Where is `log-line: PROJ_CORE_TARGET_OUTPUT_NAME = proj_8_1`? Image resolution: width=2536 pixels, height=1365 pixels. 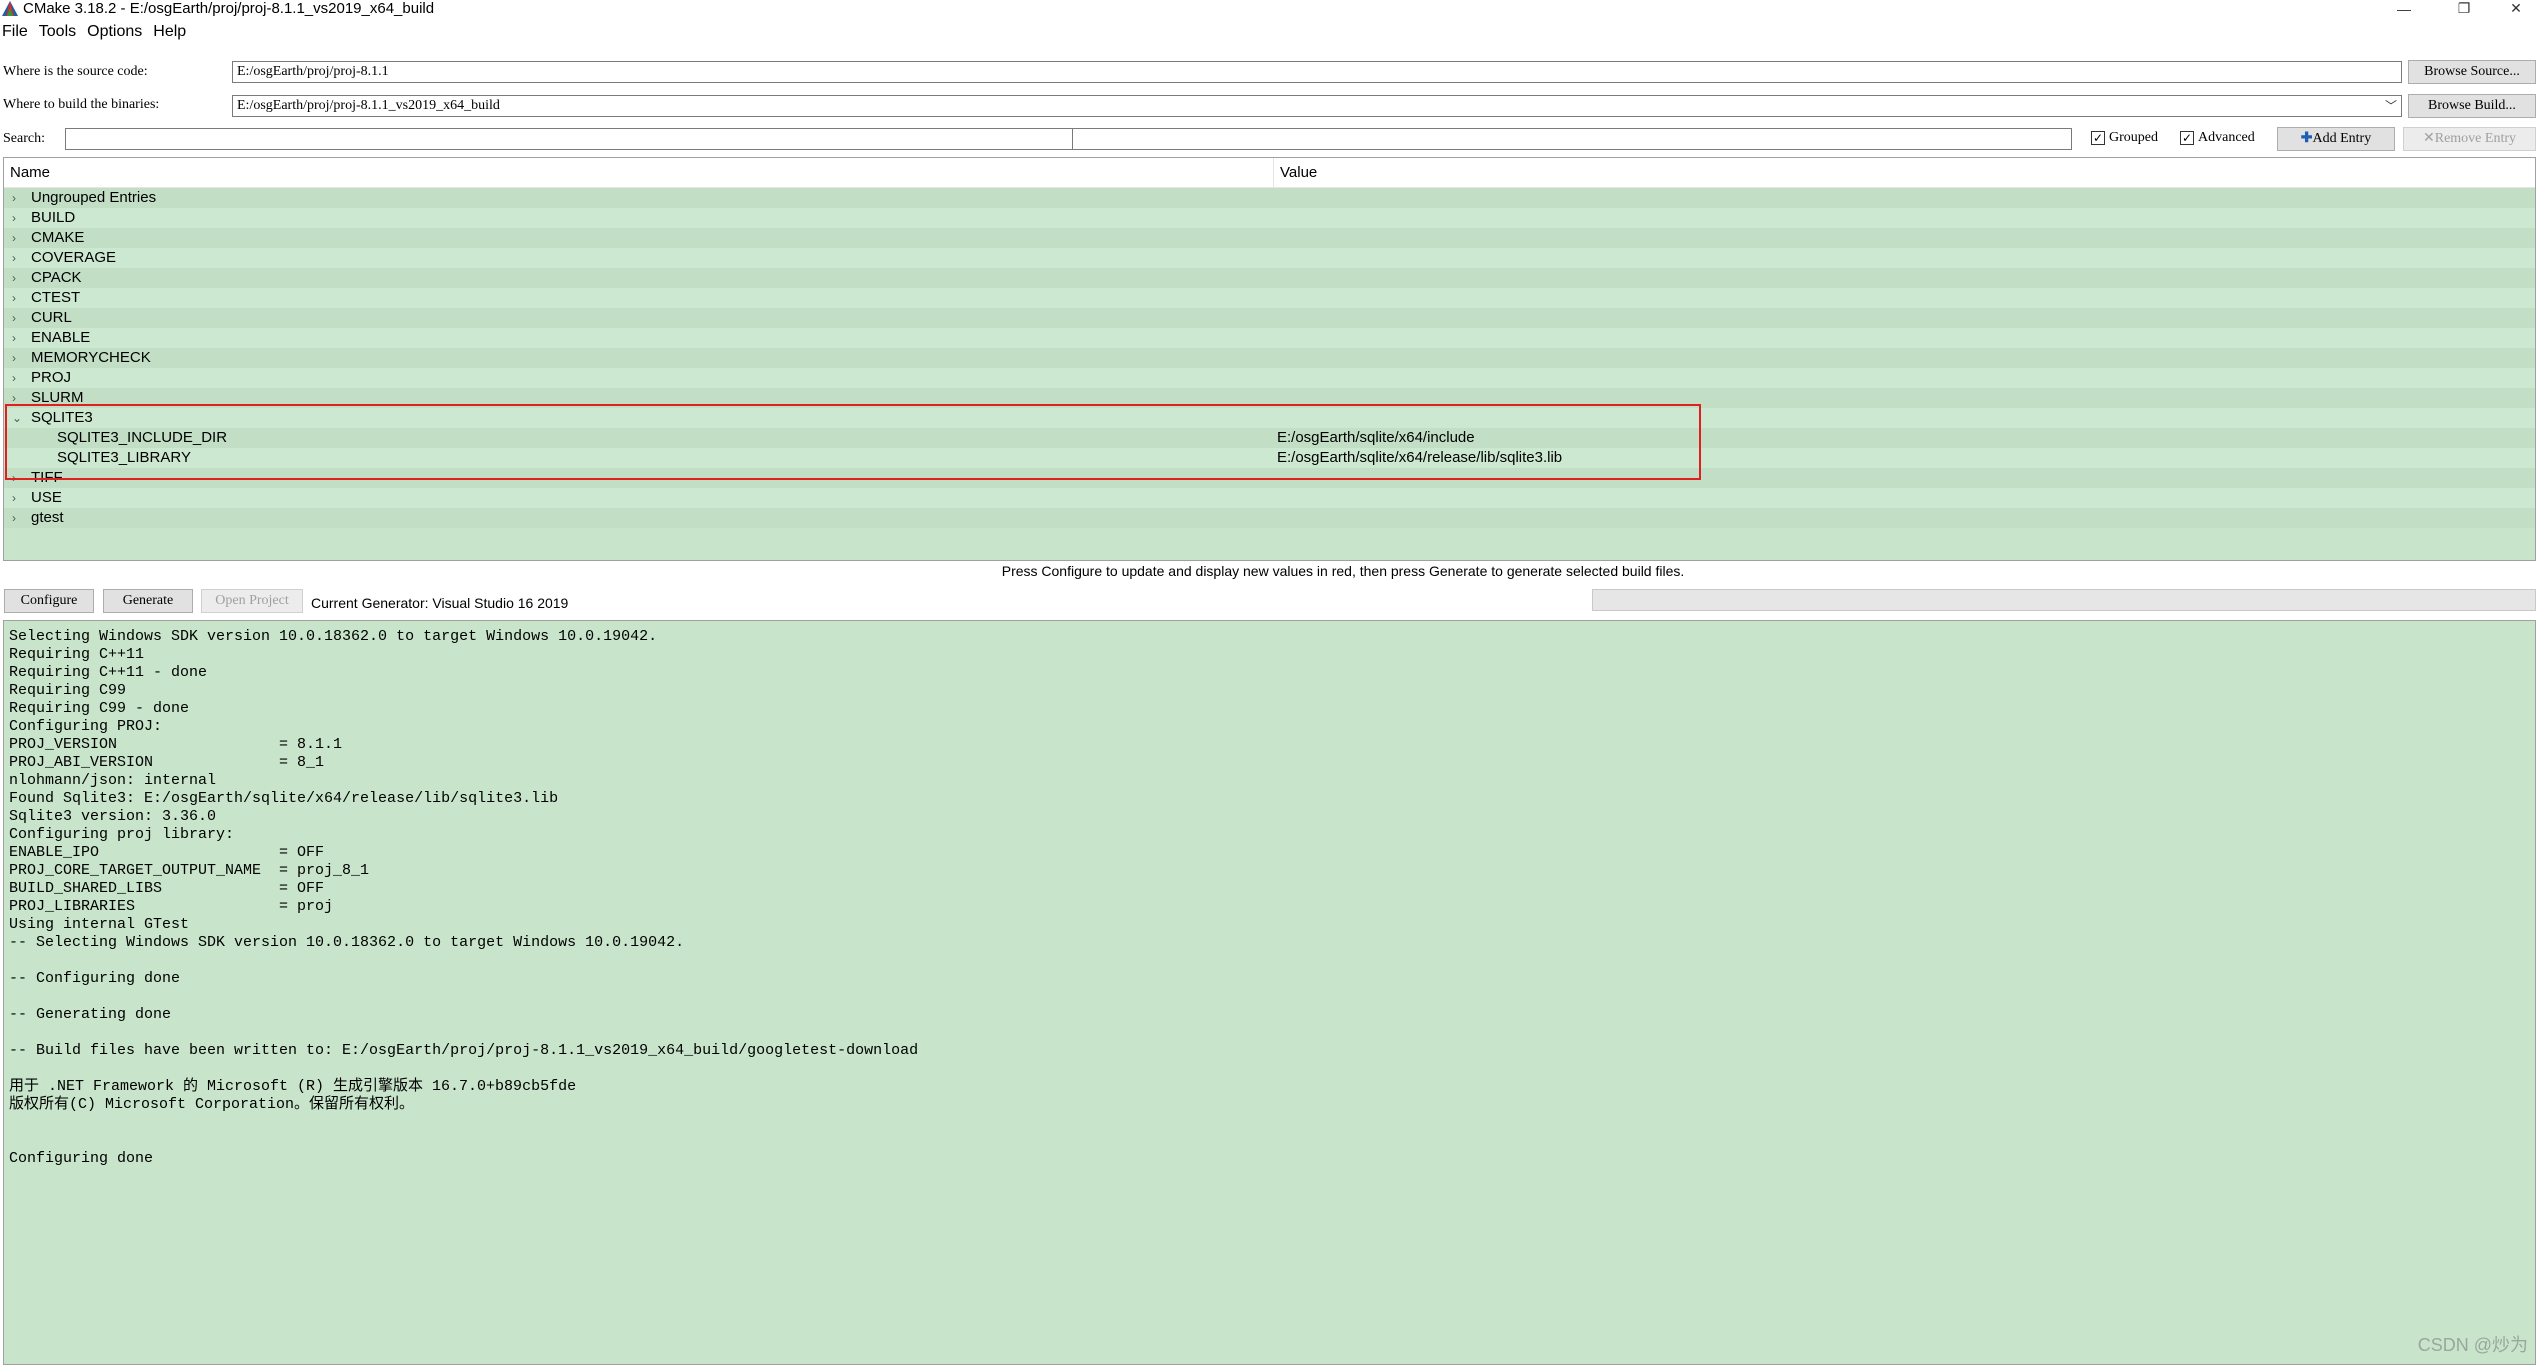 log-line: PROJ_CORE_TARGET_OUTPUT_NAME = proj_8_1 is located at coordinates (189, 870).